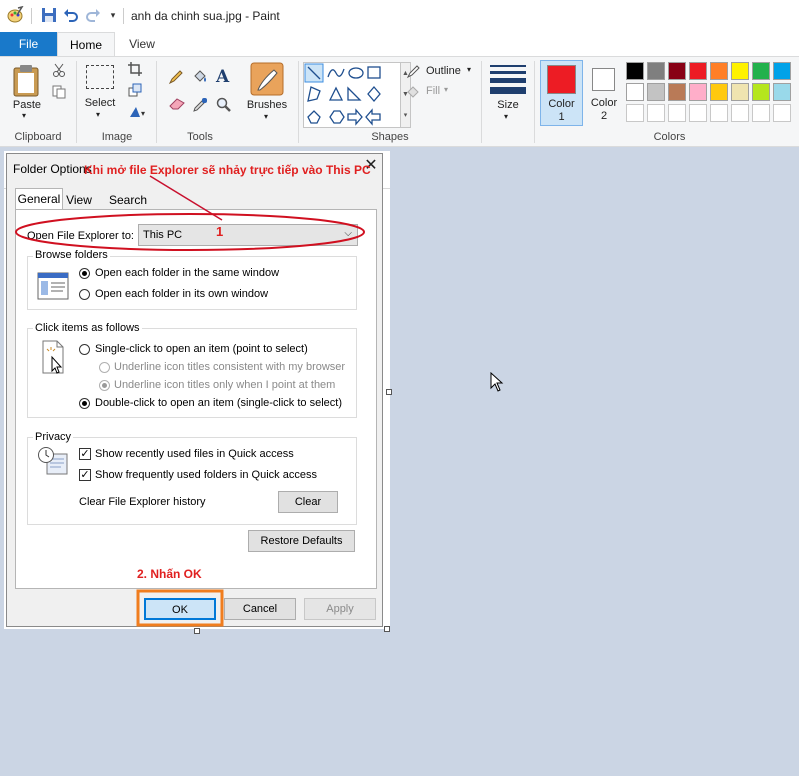 The width and height of the screenshot is (799, 776). I want to click on pencil-icon, so click(176, 78).